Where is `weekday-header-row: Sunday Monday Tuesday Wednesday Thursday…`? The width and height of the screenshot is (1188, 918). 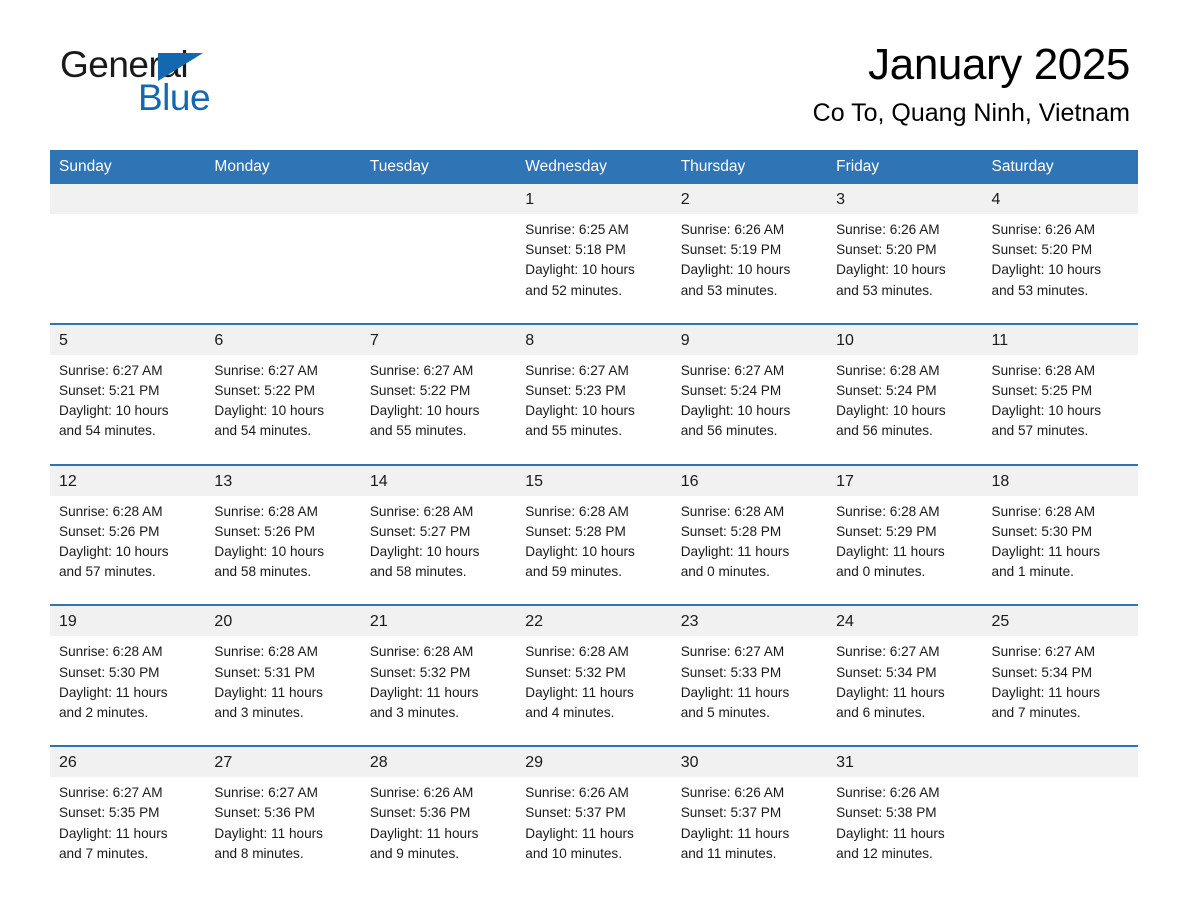
weekday-header-row: Sunday Monday Tuesday Wednesday Thursday… is located at coordinates (594, 167).